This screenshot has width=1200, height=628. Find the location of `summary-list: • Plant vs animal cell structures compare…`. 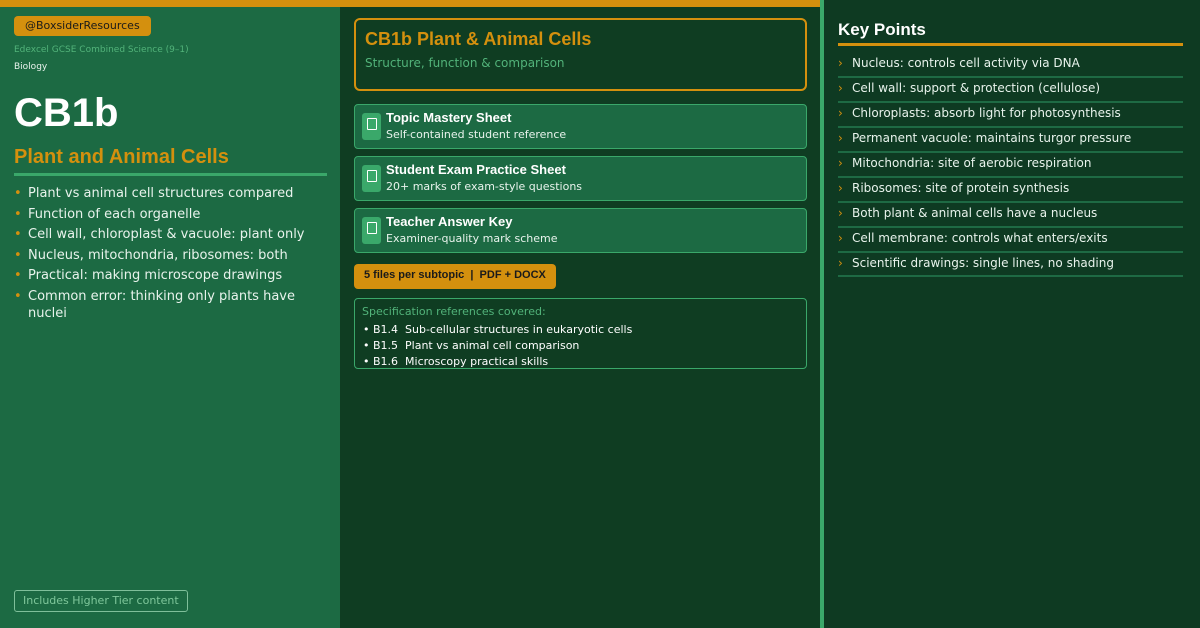

summary-list: • Plant vs animal cell structures compare… is located at coordinates (170, 255).